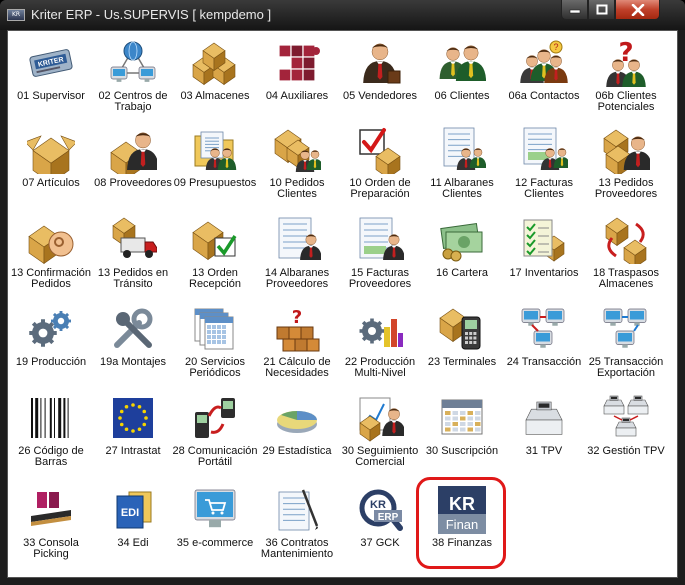  Describe the element at coordinates (626, 367) in the screenshot. I see `module-label: 25 Transacción Exportación` at that location.